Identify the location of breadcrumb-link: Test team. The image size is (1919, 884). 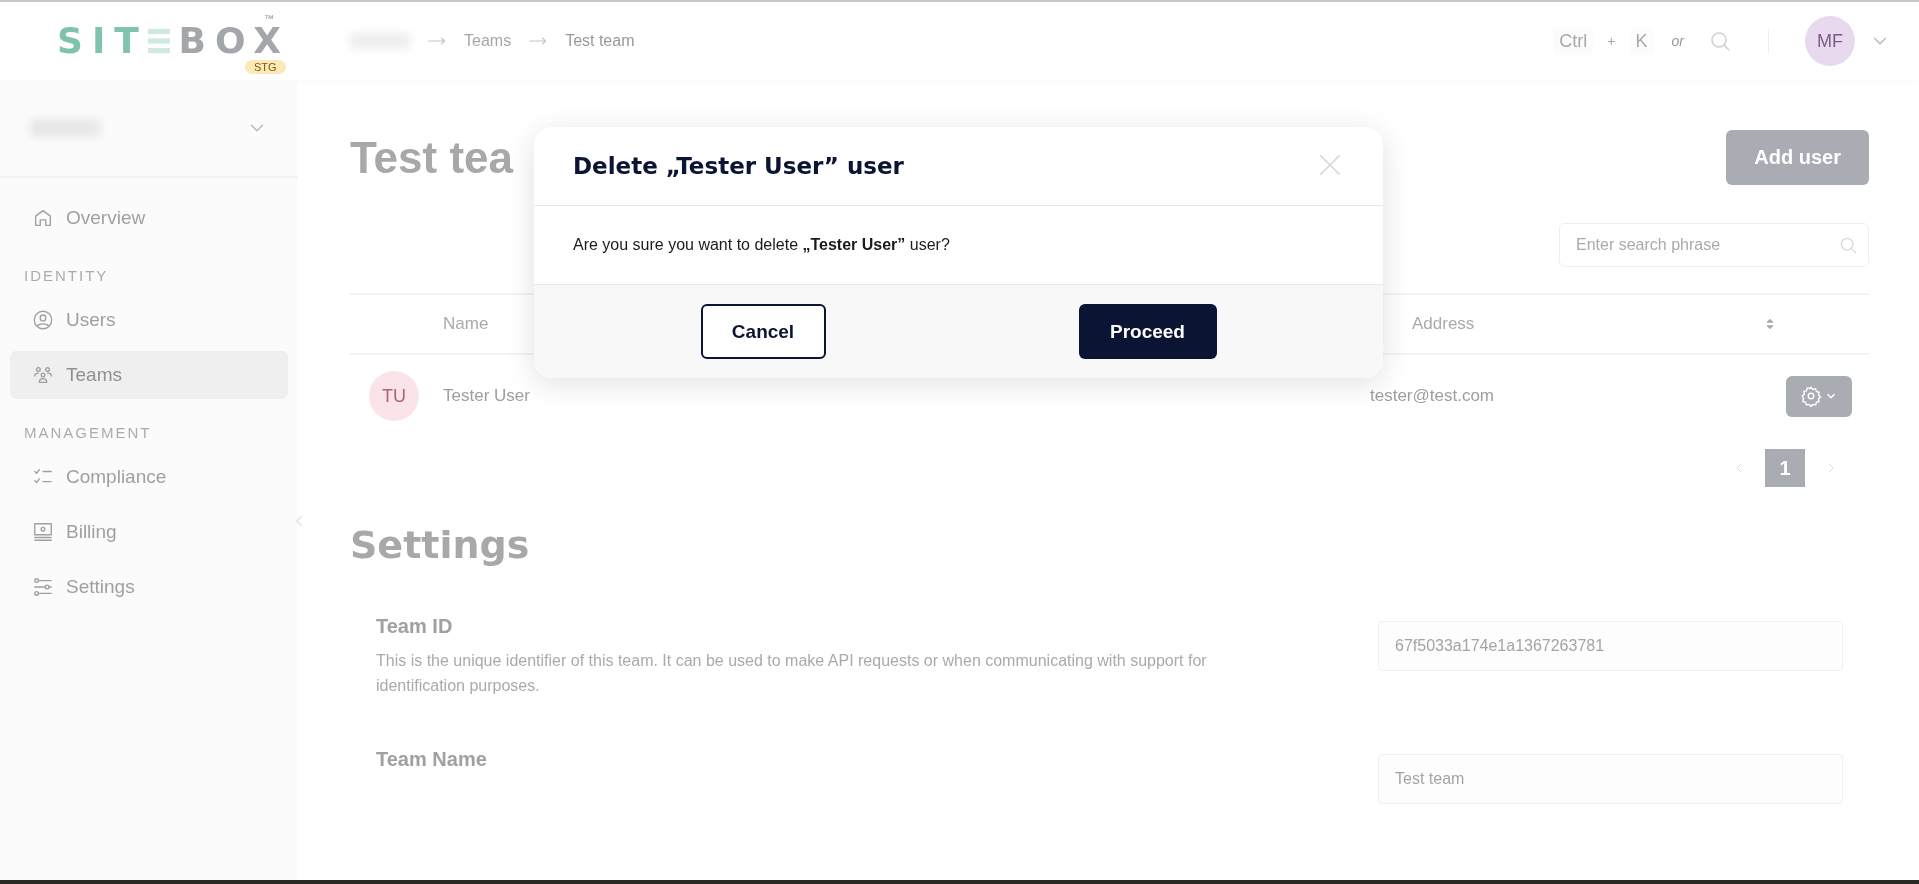
(600, 41).